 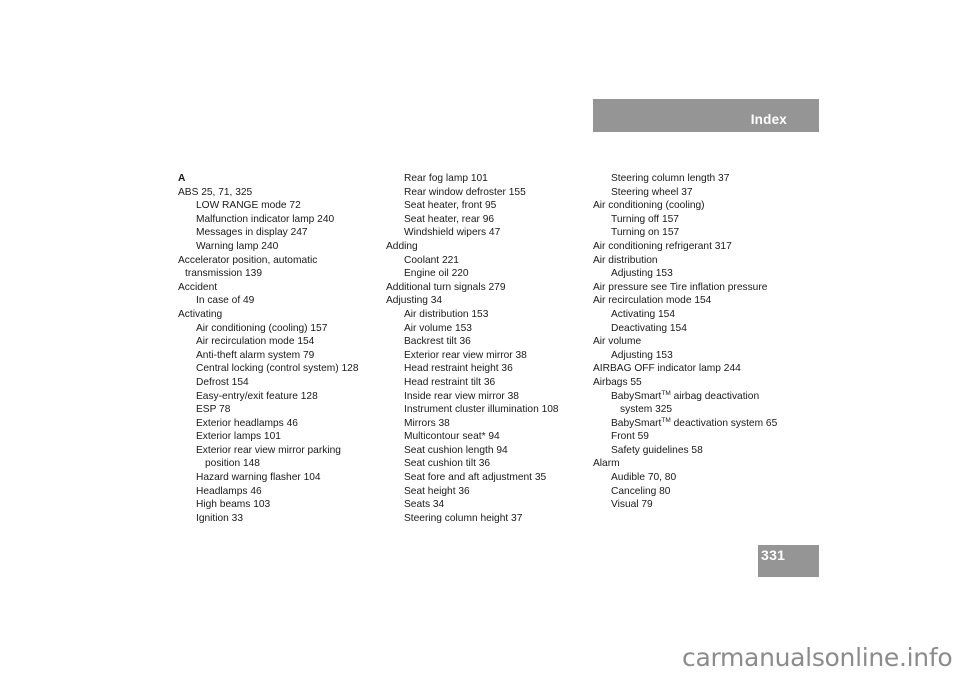 I want to click on index-entry-text: Front 59, so click(x=630, y=437).